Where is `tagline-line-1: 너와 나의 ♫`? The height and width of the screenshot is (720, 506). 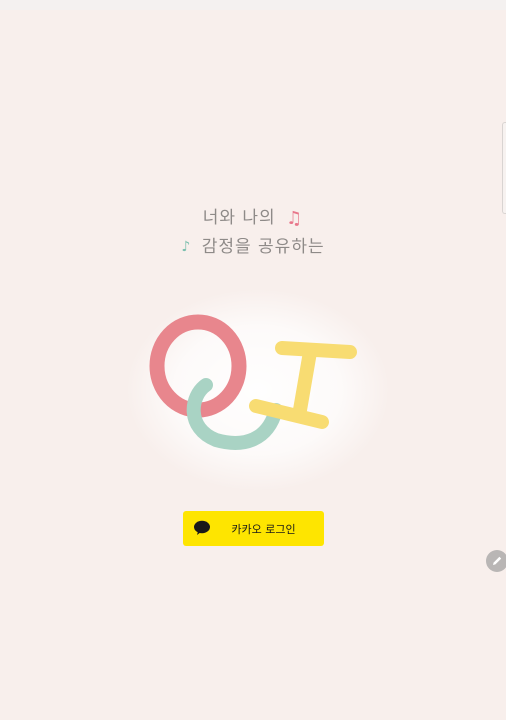
tagline-line-1: 너와 나의 ♫ is located at coordinates (253, 218).